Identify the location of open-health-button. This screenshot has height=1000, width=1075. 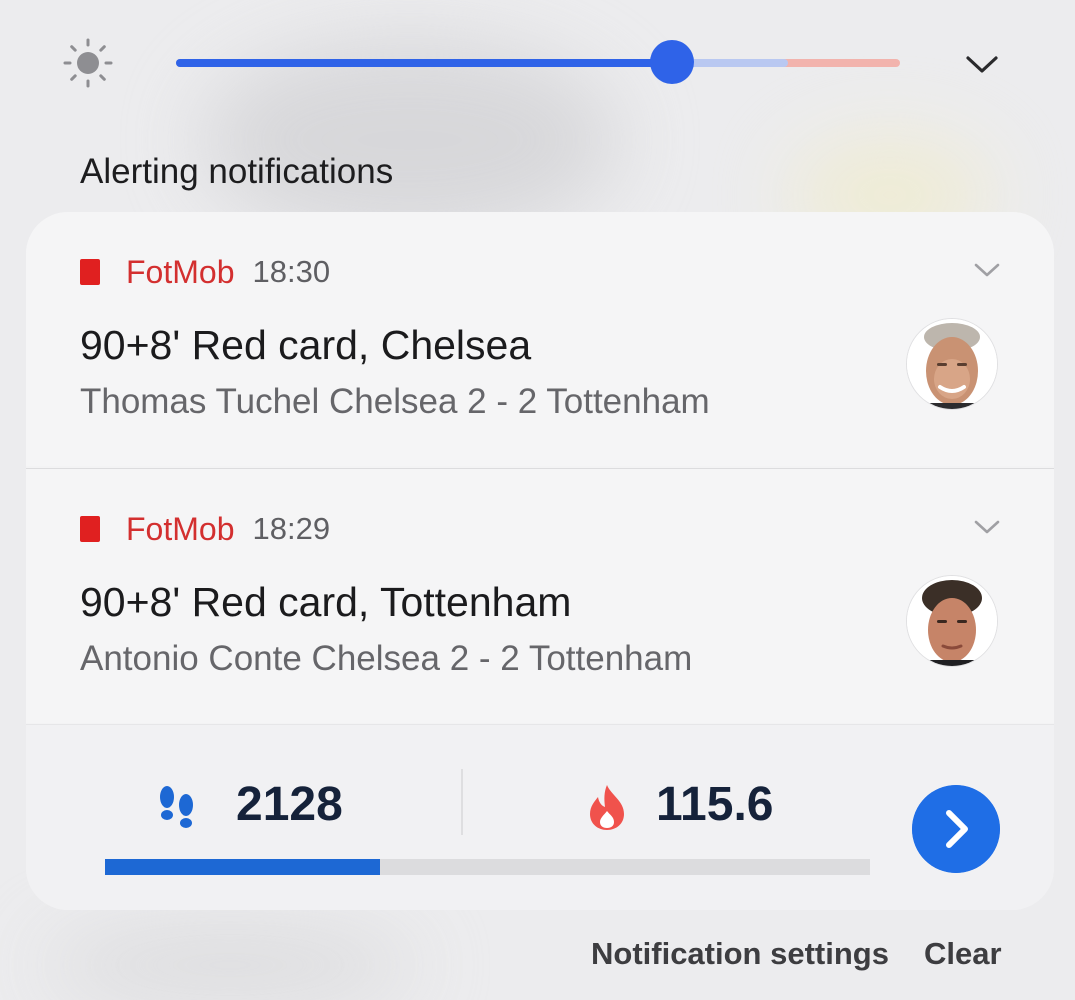
(956, 829).